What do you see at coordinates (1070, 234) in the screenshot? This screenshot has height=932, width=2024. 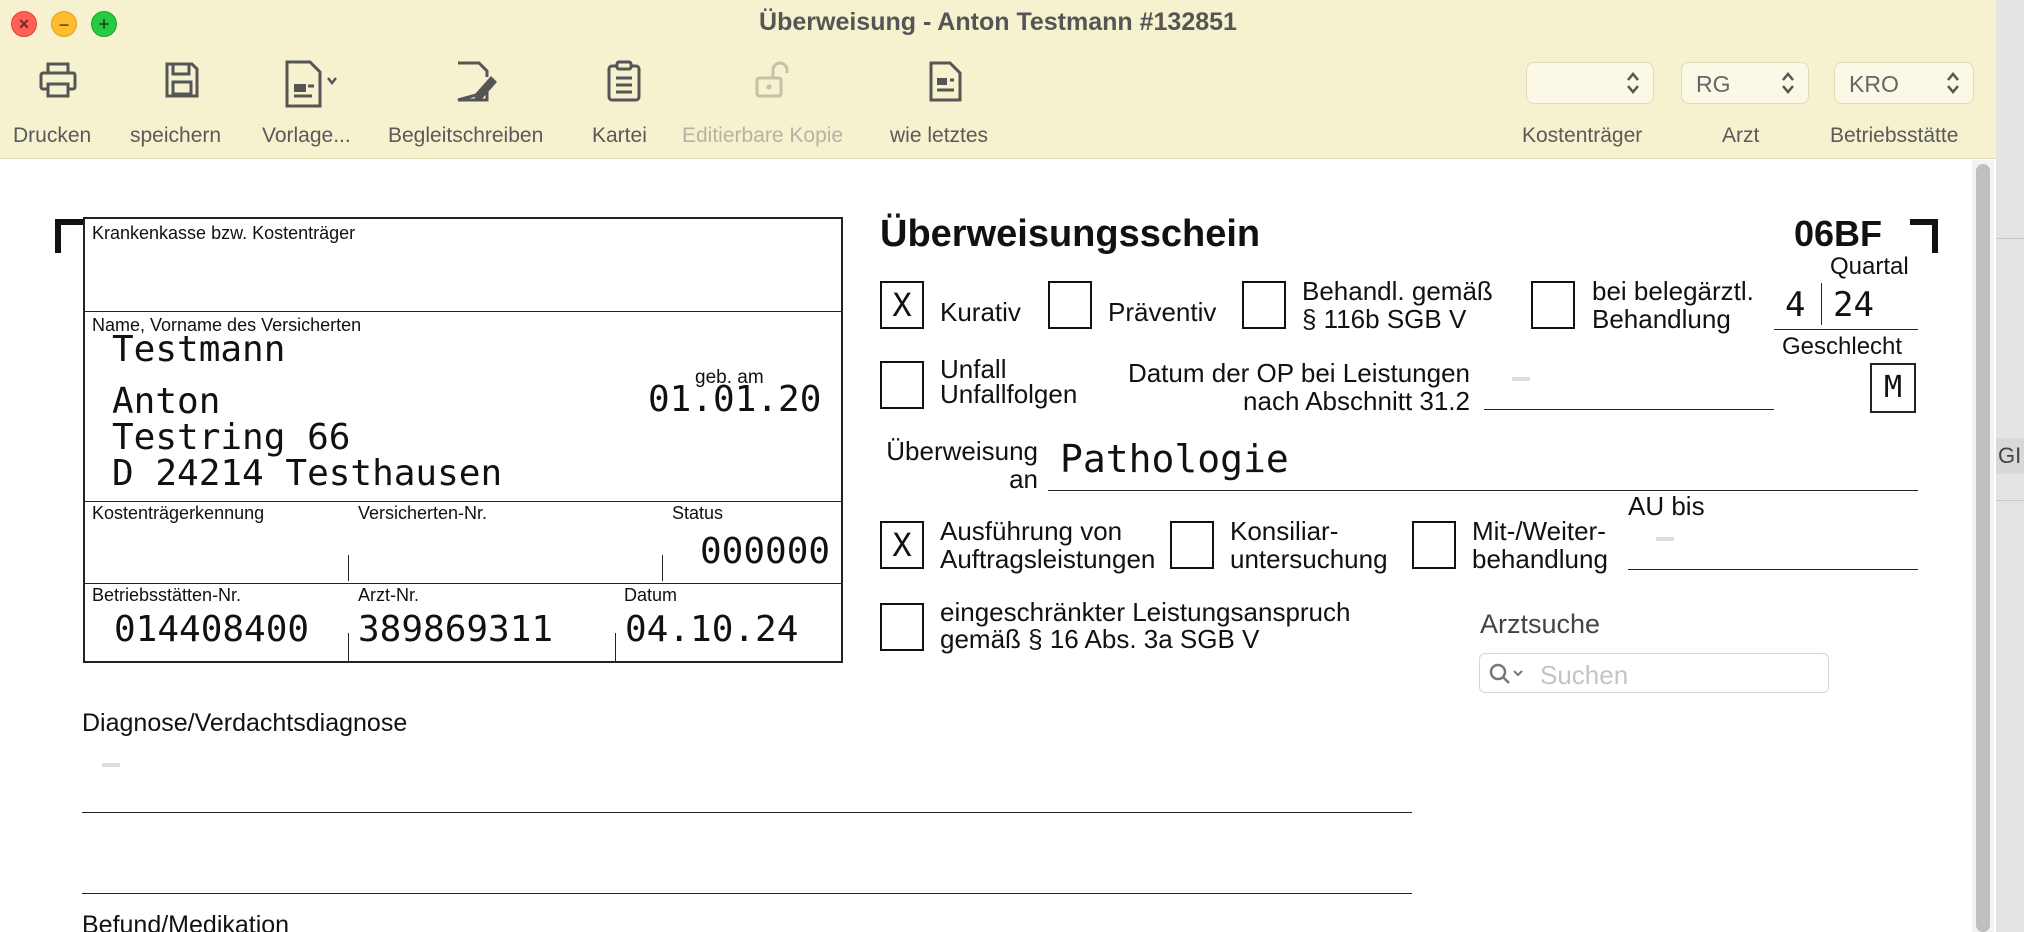 I see `form-title: Überweisungsschein` at bounding box center [1070, 234].